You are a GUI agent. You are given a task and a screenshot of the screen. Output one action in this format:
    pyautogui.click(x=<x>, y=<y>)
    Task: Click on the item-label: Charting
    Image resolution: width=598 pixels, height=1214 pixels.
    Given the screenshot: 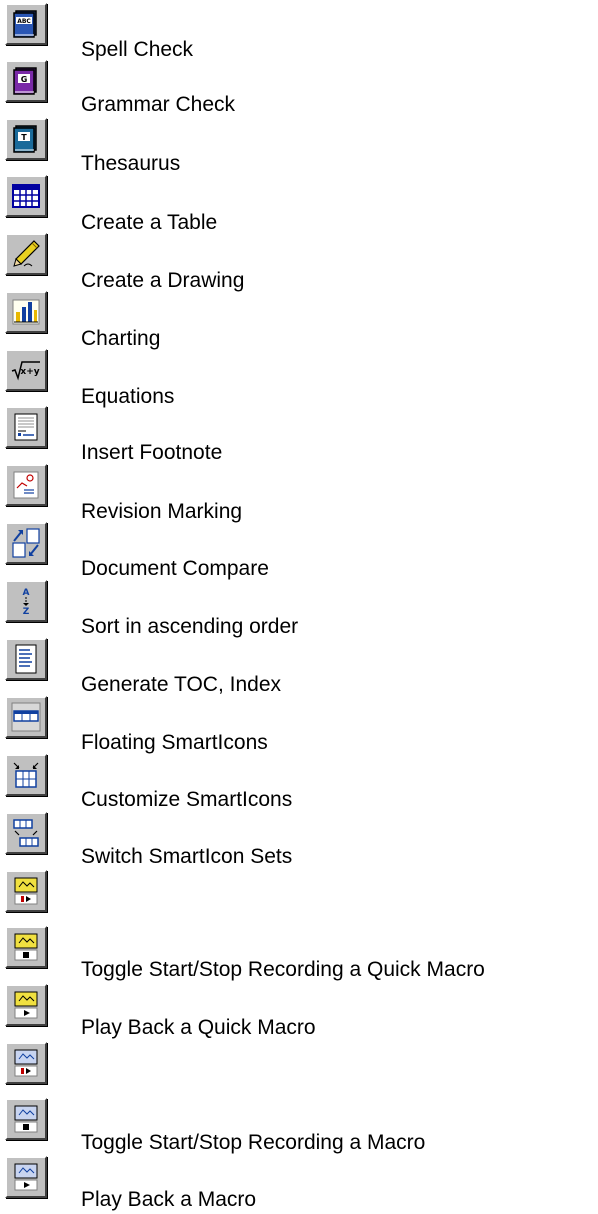 What is the action you would take?
    pyautogui.click(x=121, y=338)
    